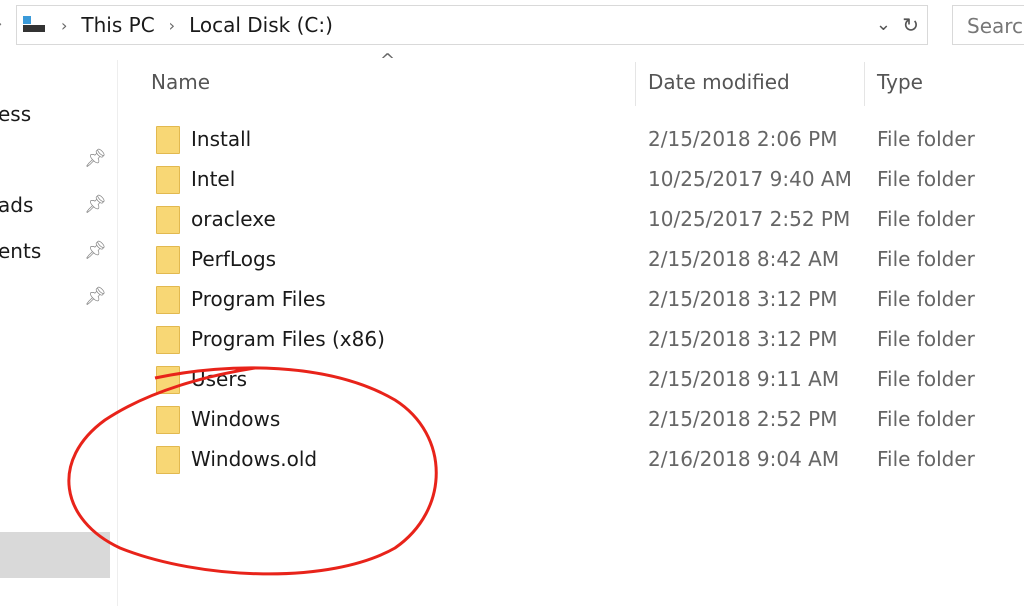 This screenshot has width=1024, height=606. I want to click on column-header-name: Name, so click(180, 82).